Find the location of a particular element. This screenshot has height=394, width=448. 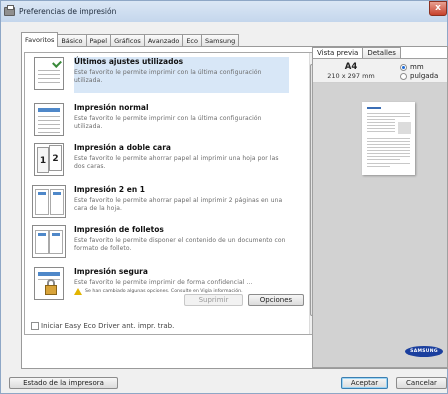

options-button: Opciones is located at coordinates (276, 300).